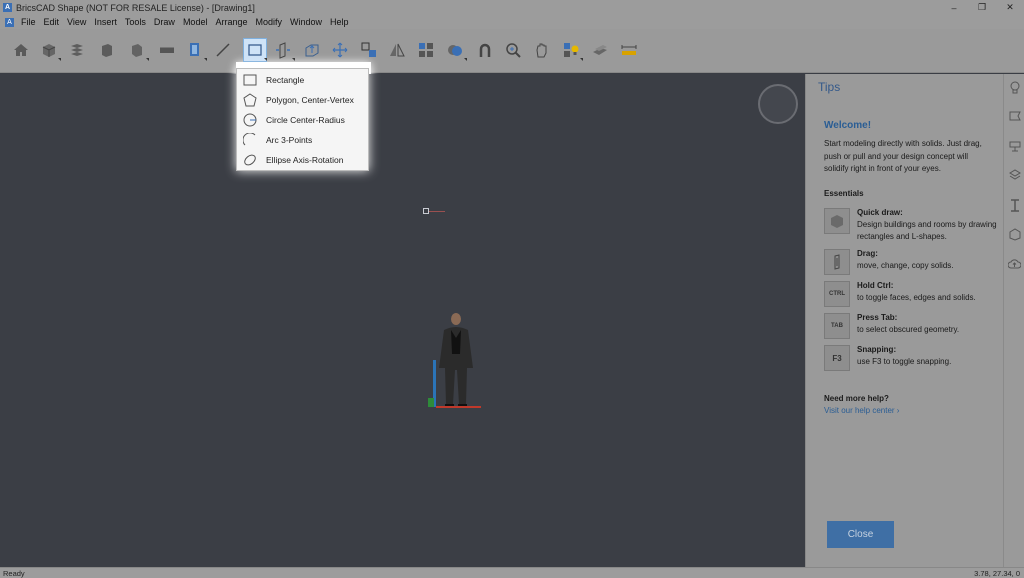  What do you see at coordinates (844, 193) in the screenshot?
I see `tips-essentials-heading: Essentials` at bounding box center [844, 193].